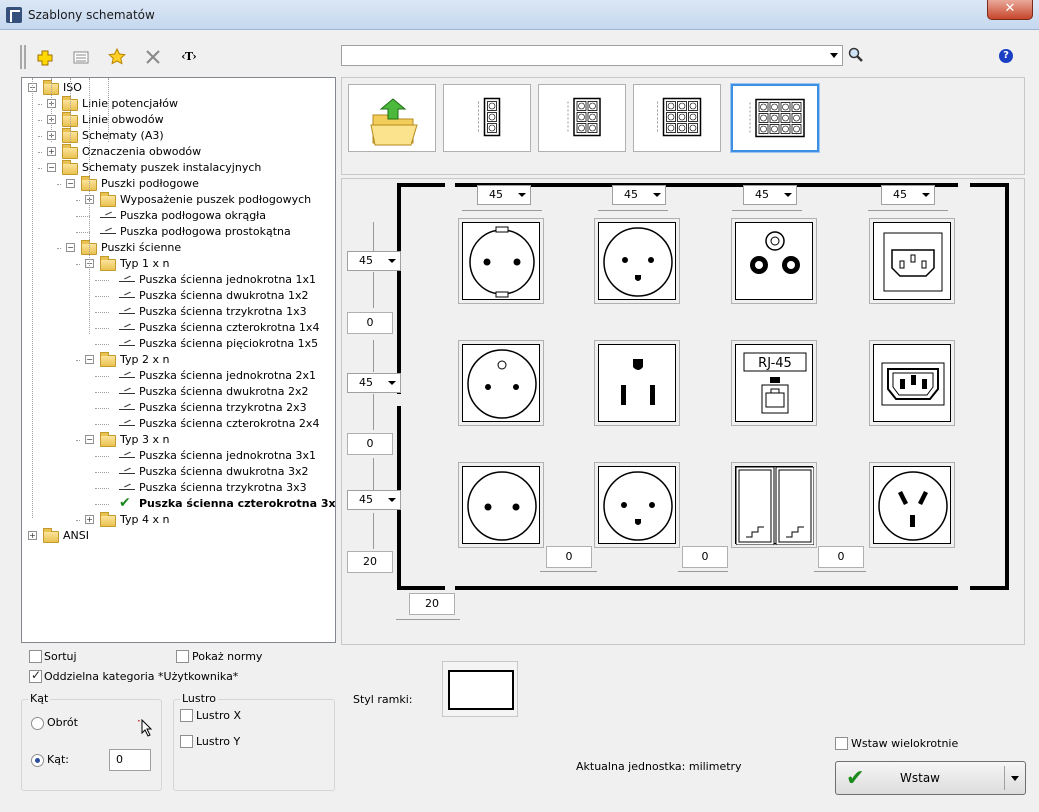  What do you see at coordinates (637, 505) in the screenshot?
I see `swiss-socket-icon` at bounding box center [637, 505].